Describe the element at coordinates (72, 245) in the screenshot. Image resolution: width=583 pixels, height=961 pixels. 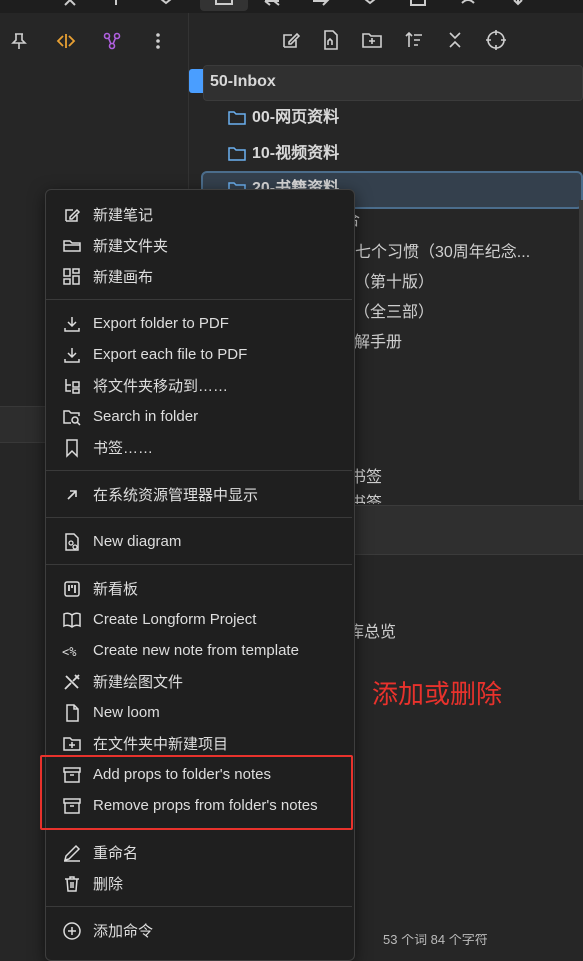
I see `folder-open-icon` at that location.